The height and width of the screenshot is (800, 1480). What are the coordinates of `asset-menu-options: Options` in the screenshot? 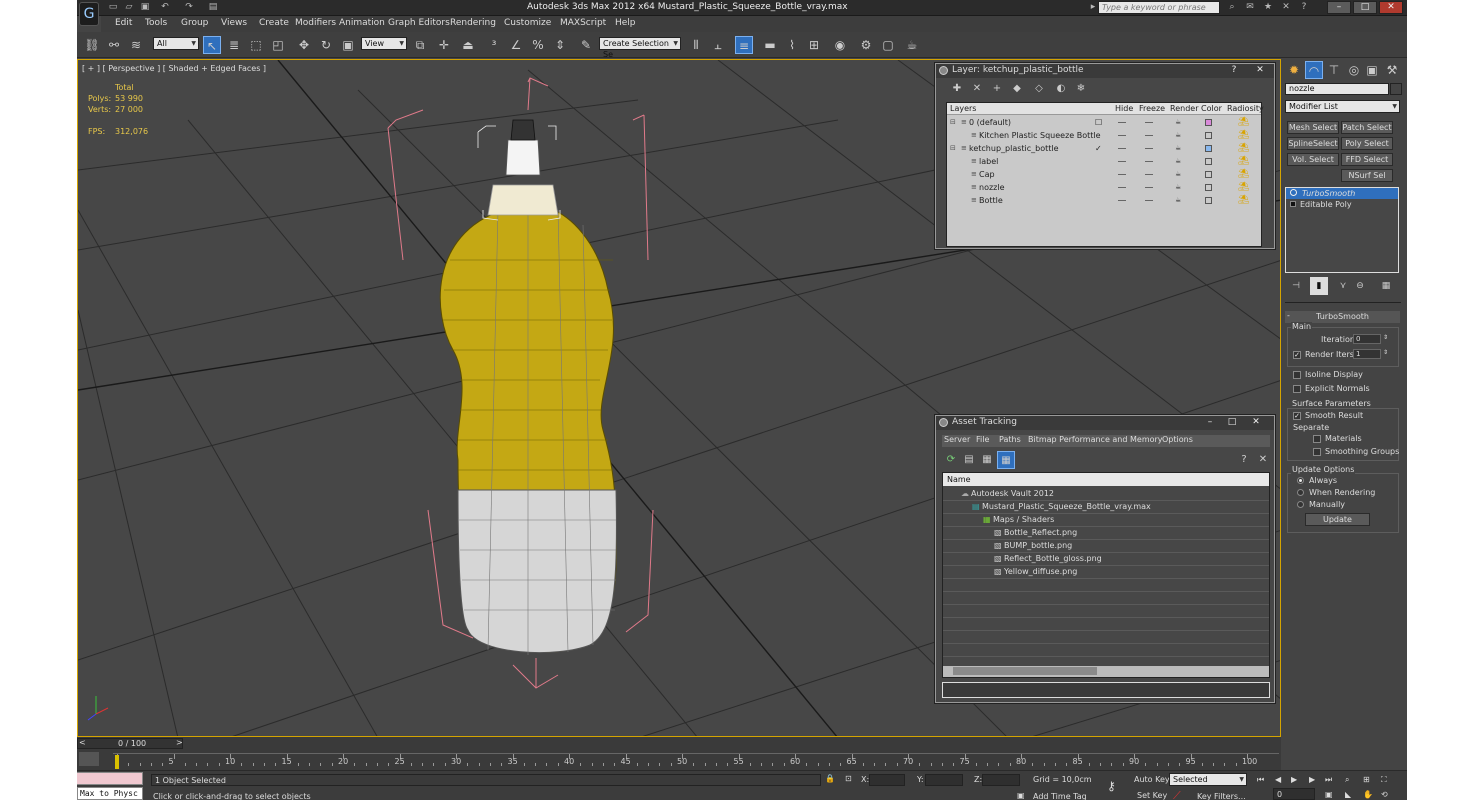 It's located at (1177, 439).